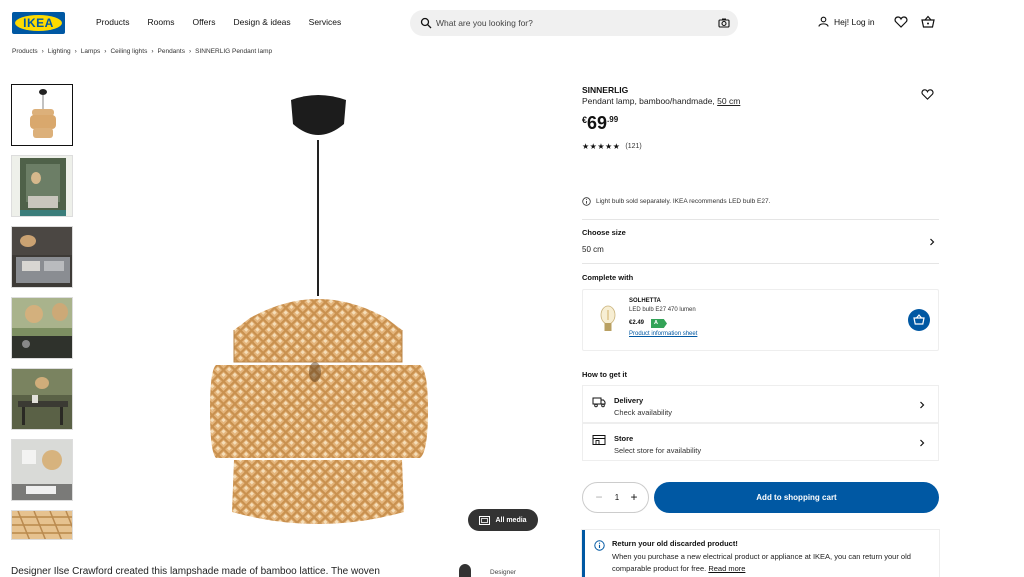 The image size is (1024, 577). I want to click on gallery-icon, so click(485, 520).